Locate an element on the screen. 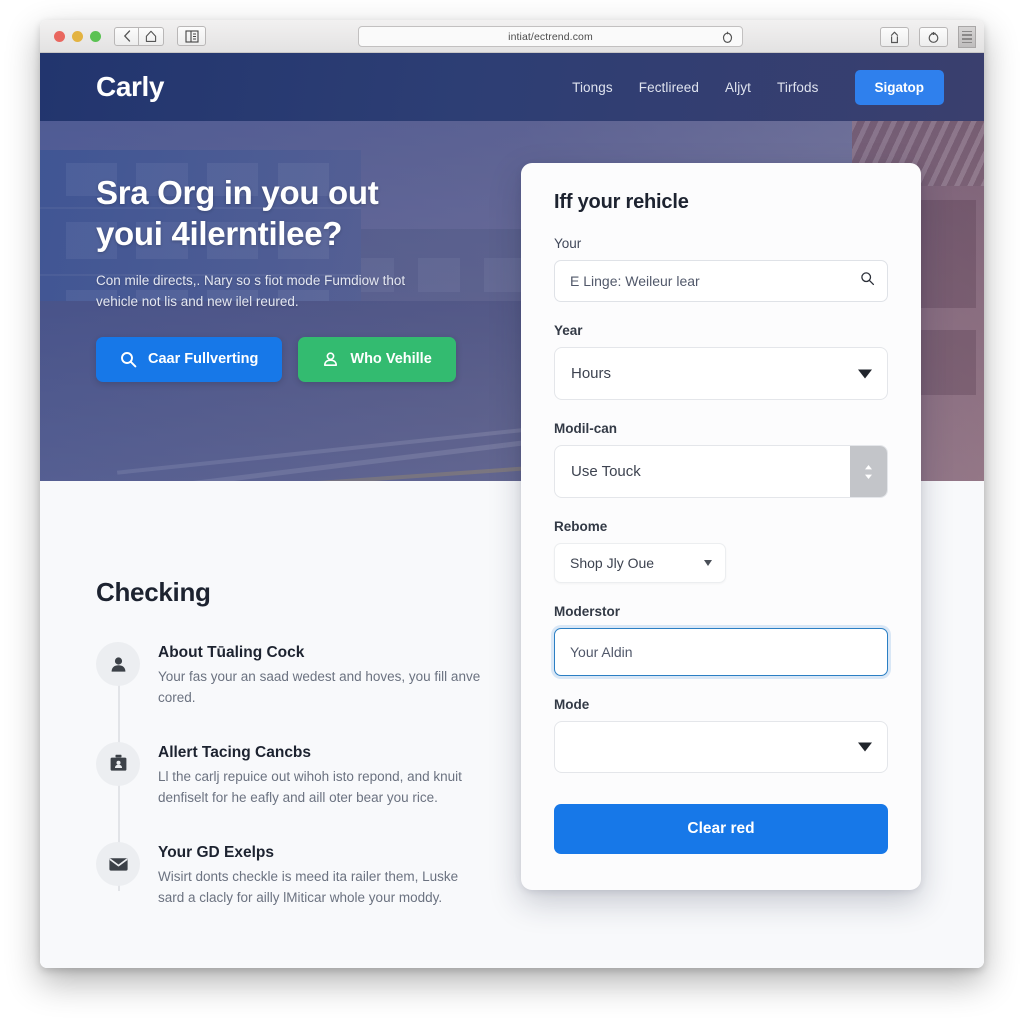 The height and width of the screenshot is (1024, 1024). envelope-icon-badge is located at coordinates (118, 863).